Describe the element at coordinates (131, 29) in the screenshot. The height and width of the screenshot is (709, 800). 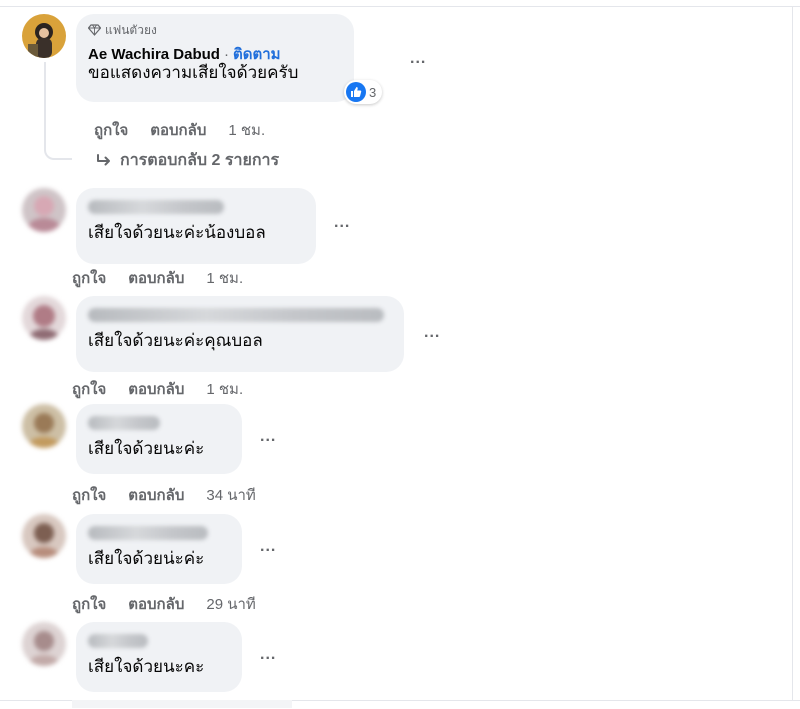
I see `badge-label: แฟนตัวยง` at that location.